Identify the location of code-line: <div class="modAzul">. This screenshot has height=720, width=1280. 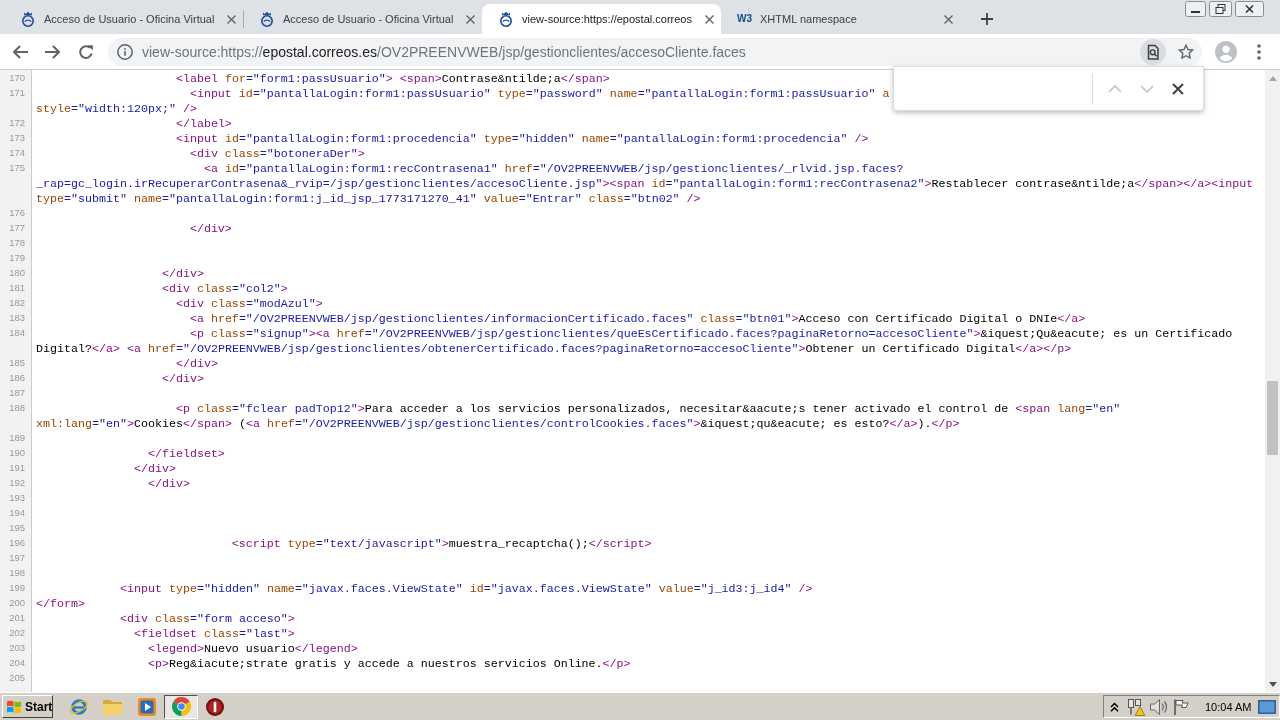
(249, 304).